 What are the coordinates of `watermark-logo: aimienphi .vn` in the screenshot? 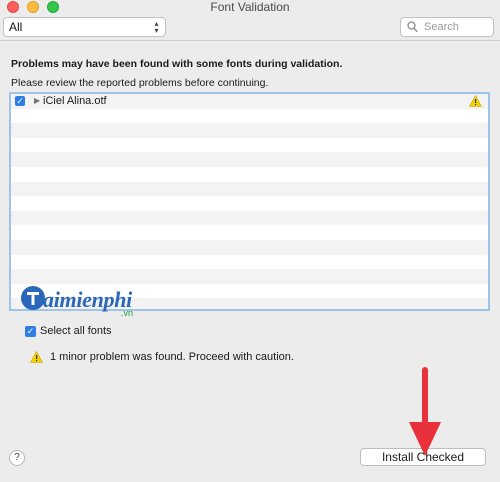 It's located at (88, 301).